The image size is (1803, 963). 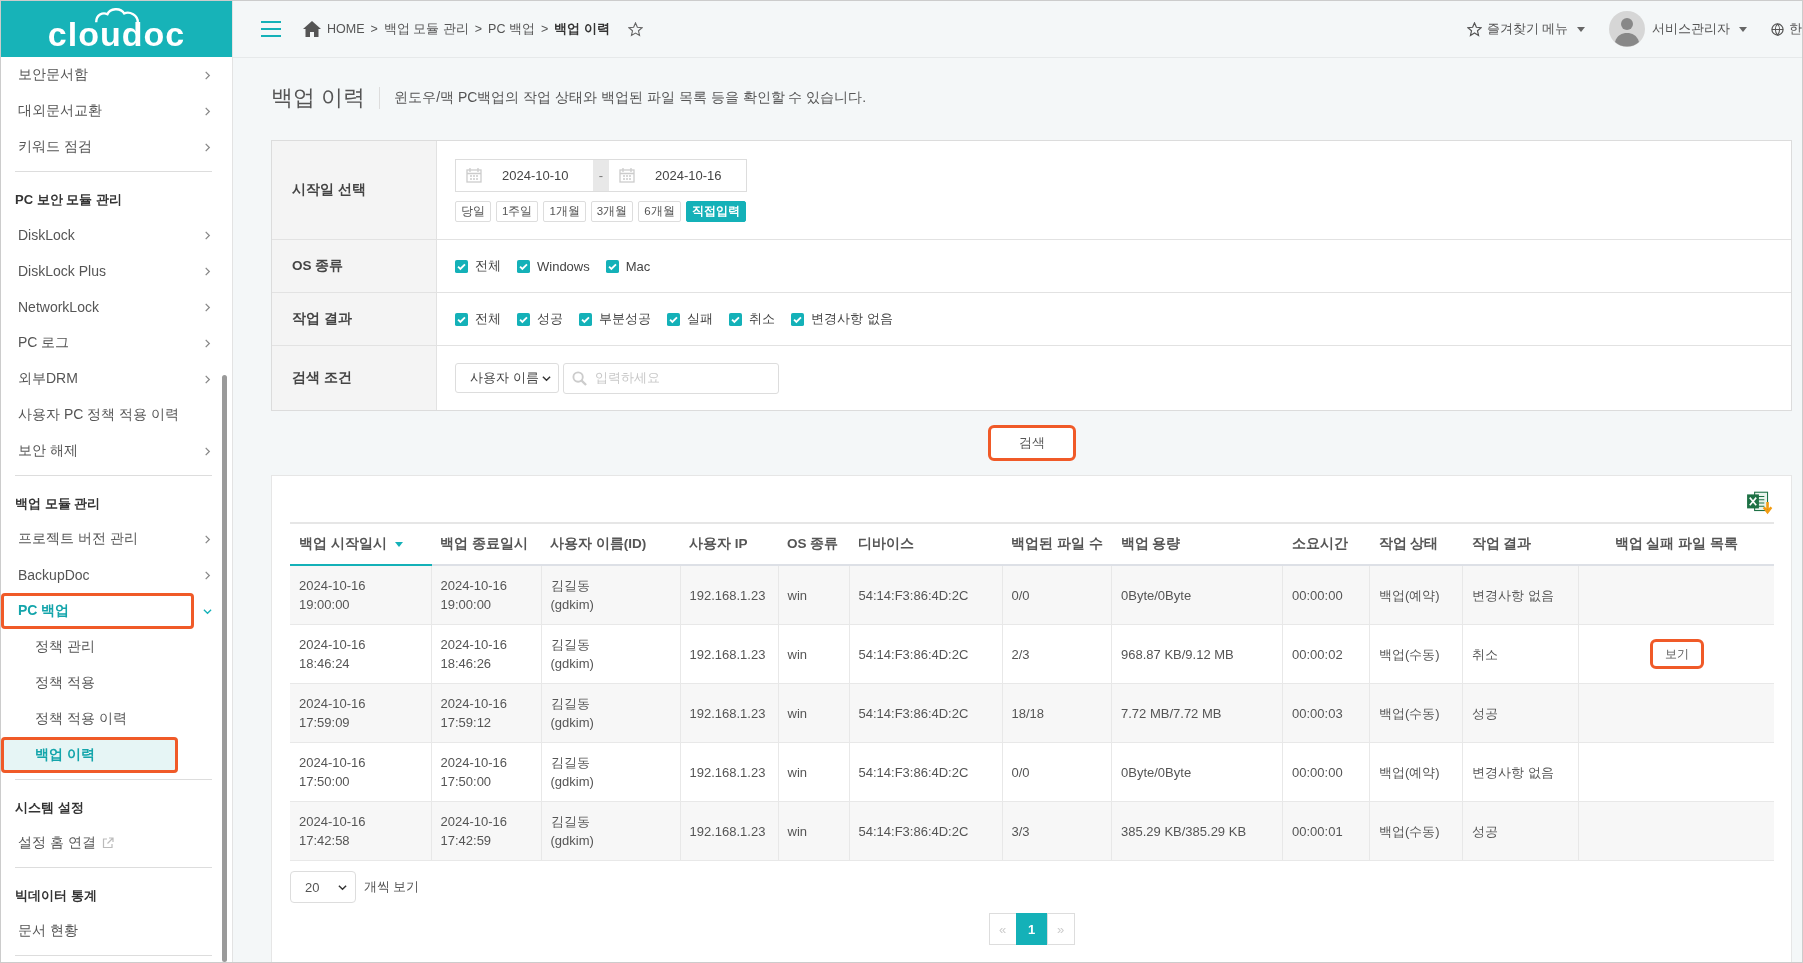 I want to click on star-icon, so click(x=635, y=29).